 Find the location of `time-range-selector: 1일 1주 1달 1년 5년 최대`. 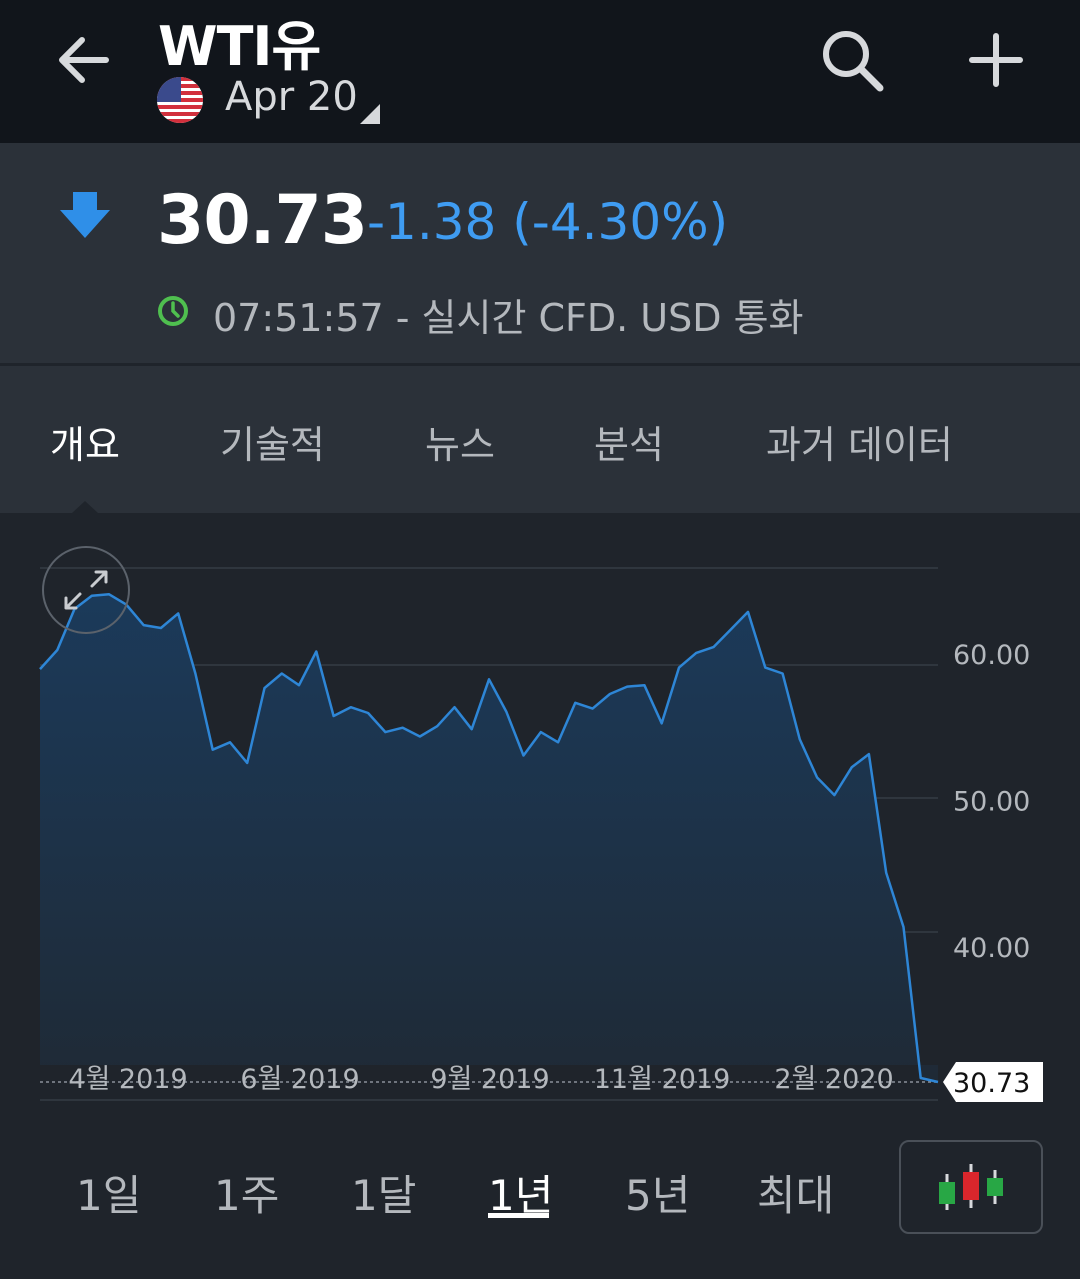

time-range-selector: 1일 1주 1달 1년 5년 최대 is located at coordinates (540, 1190).